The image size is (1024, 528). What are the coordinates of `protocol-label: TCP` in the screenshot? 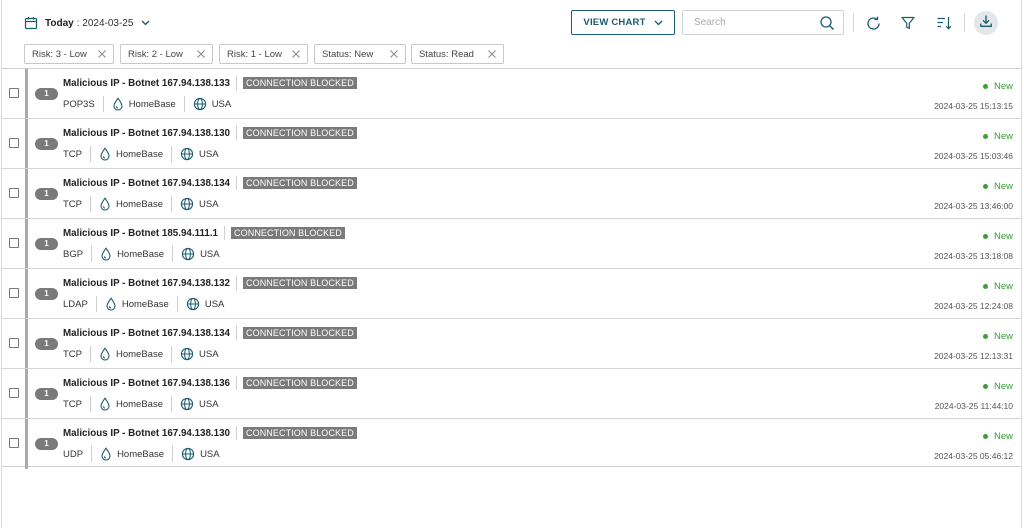 It's located at (72, 354).